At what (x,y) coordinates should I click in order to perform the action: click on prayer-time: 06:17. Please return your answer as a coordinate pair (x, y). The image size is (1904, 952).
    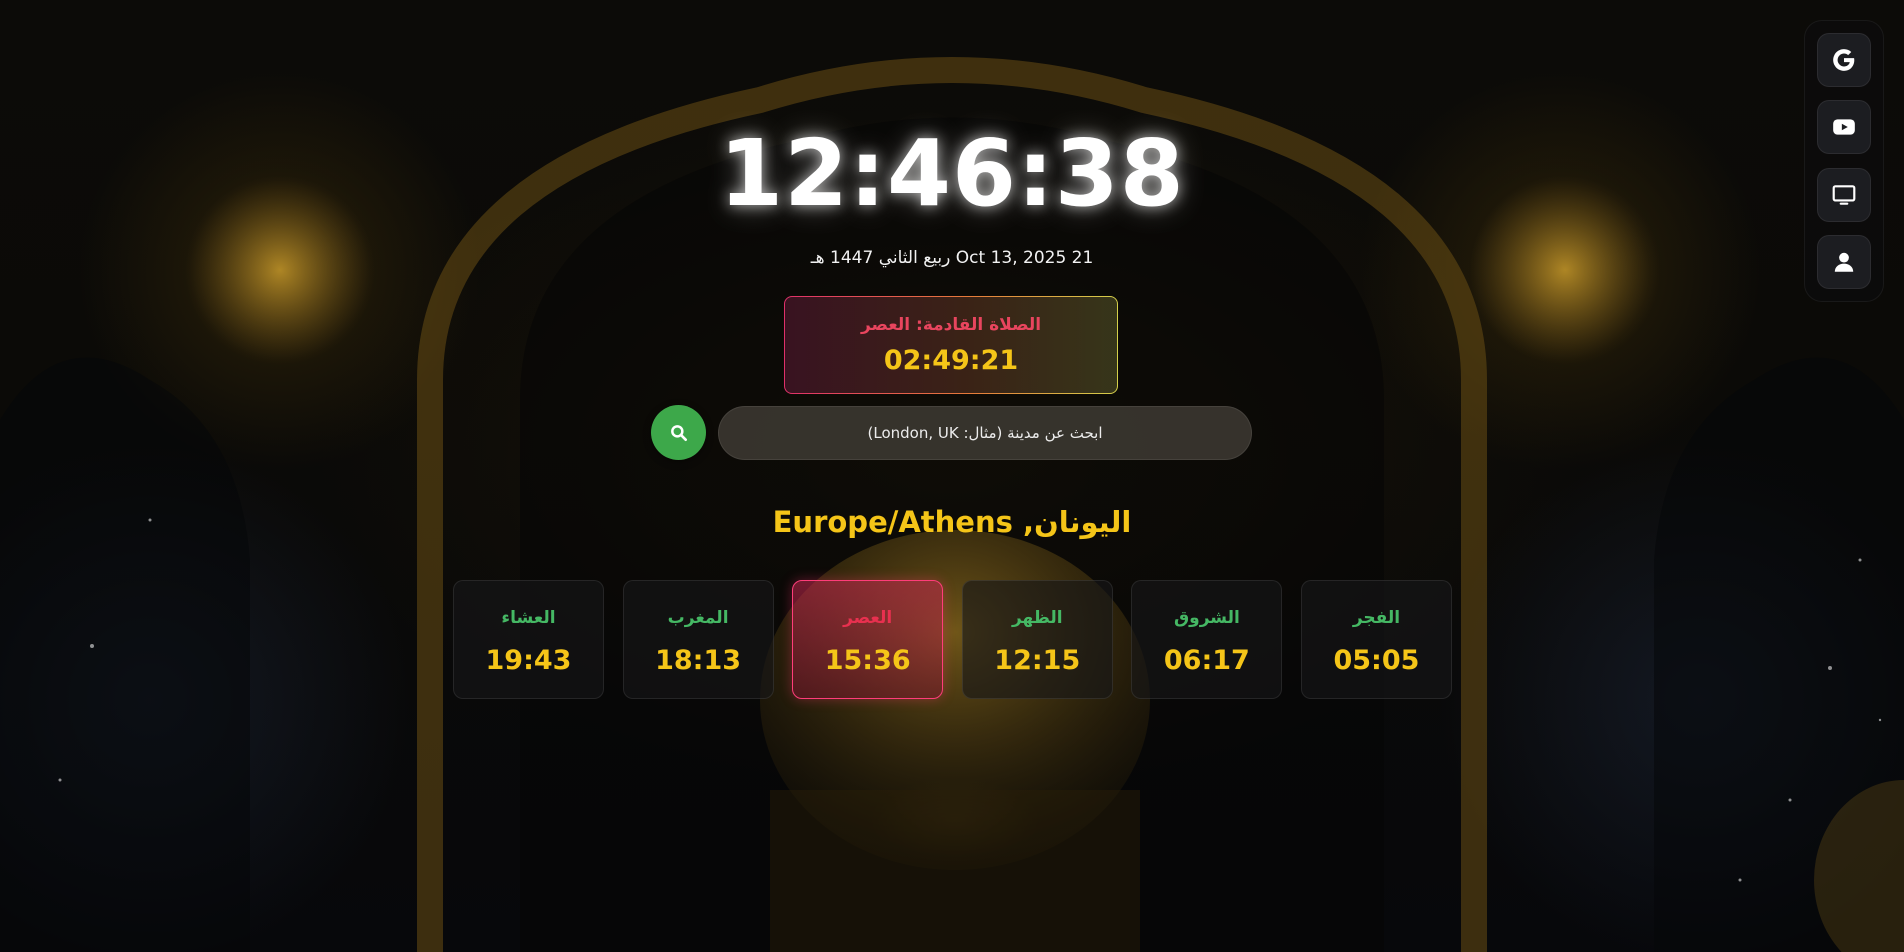
    Looking at the image, I should click on (1206, 660).